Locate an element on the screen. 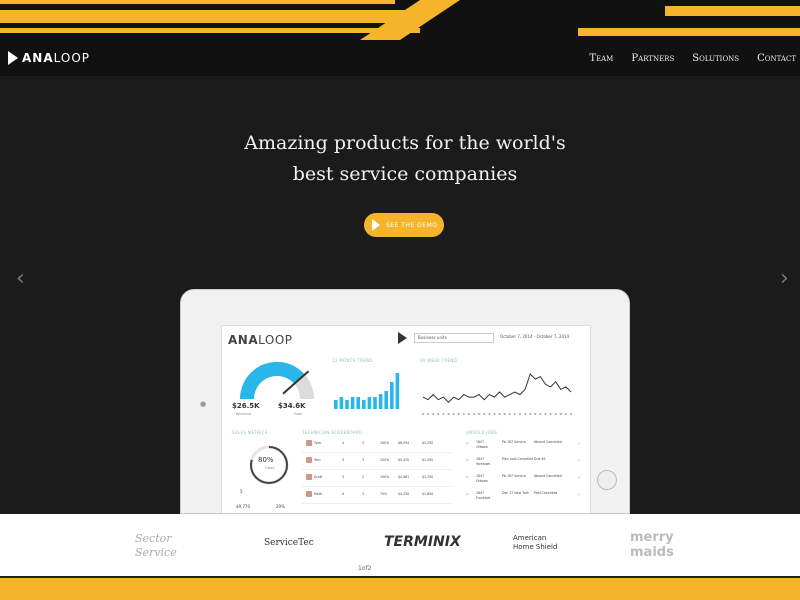 Image resolution: width=800 pixels, height=600 pixels. client-logo-sector-service: Sector Service is located at coordinates (156, 545).